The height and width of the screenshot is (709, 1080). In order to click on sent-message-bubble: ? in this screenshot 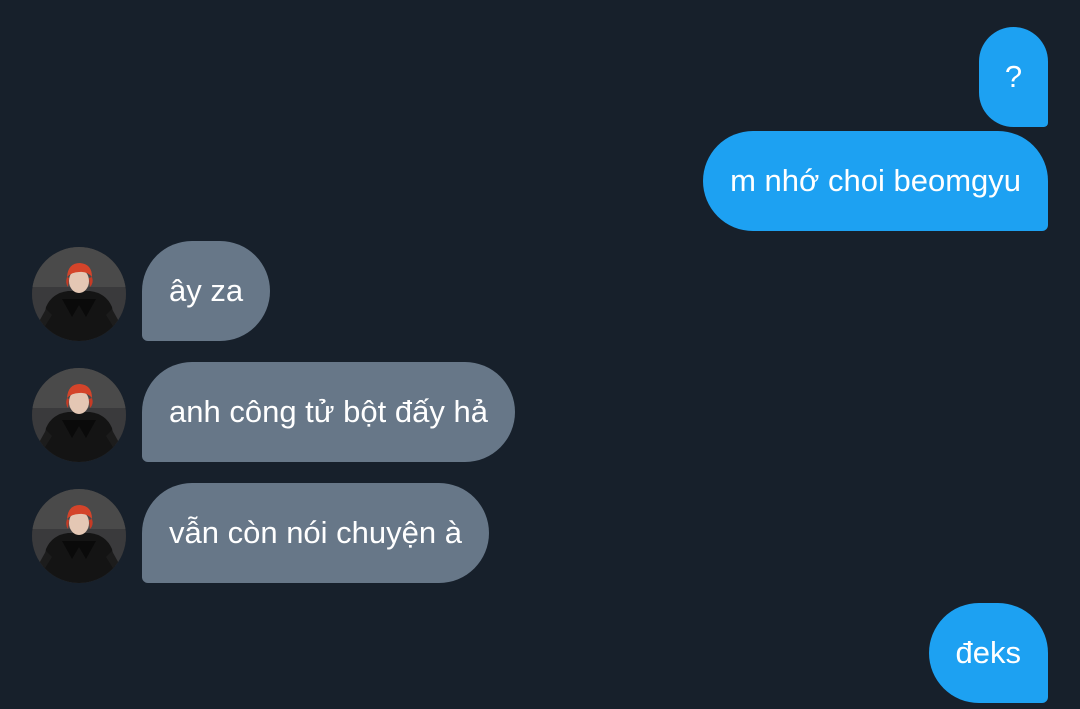, I will do `click(1013, 77)`.